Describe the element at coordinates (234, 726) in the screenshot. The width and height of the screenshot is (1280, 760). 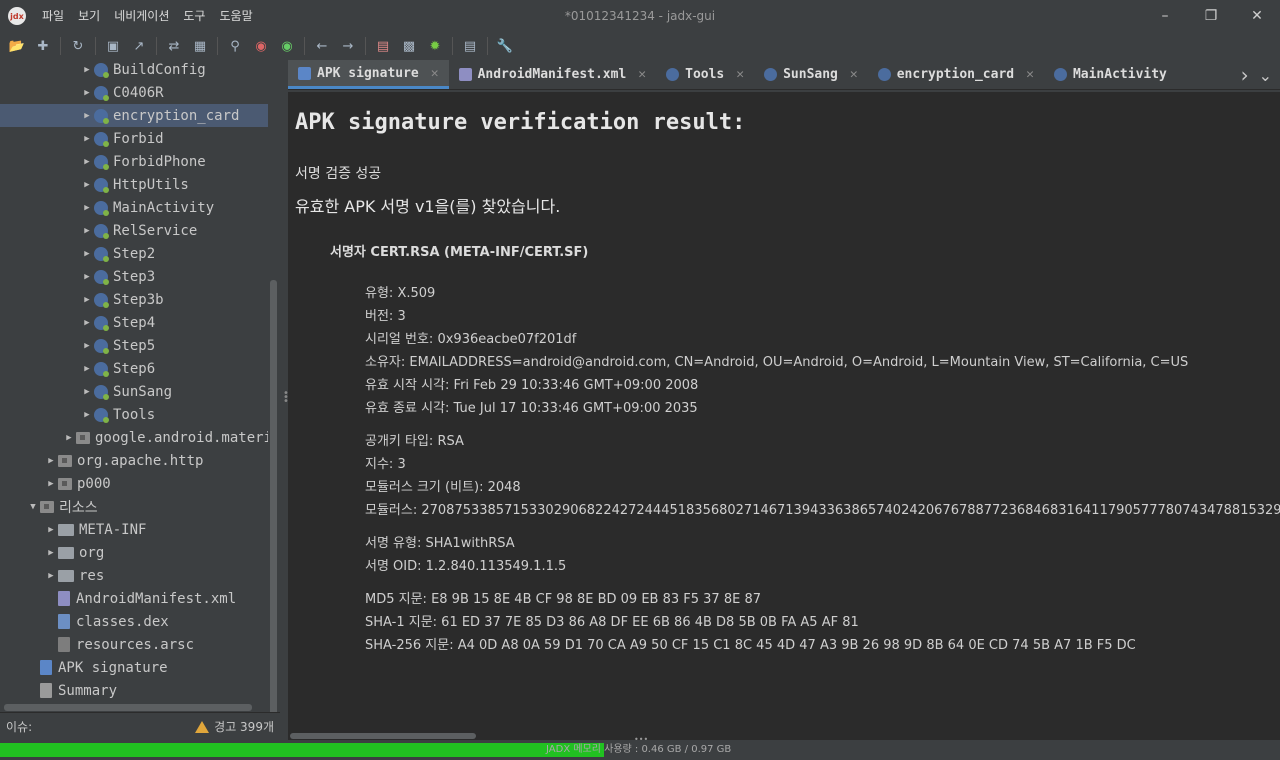
I see `warnings-count: 경고 399개` at that location.